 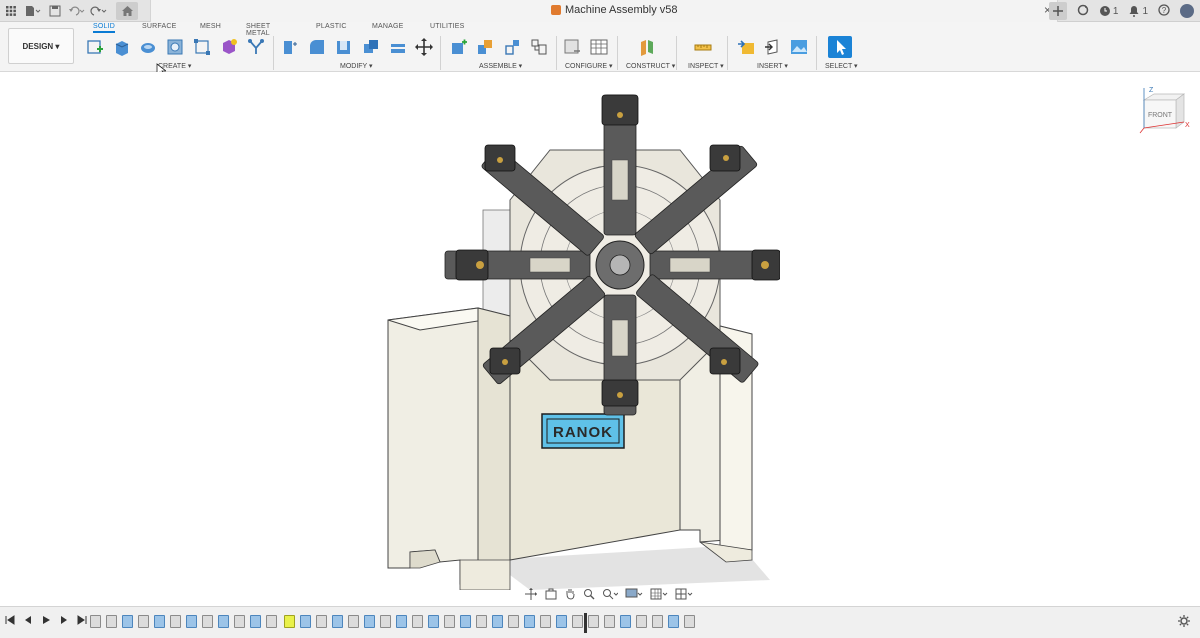 What do you see at coordinates (159, 26) in the screenshot?
I see `tab-surface: SURFACE` at bounding box center [159, 26].